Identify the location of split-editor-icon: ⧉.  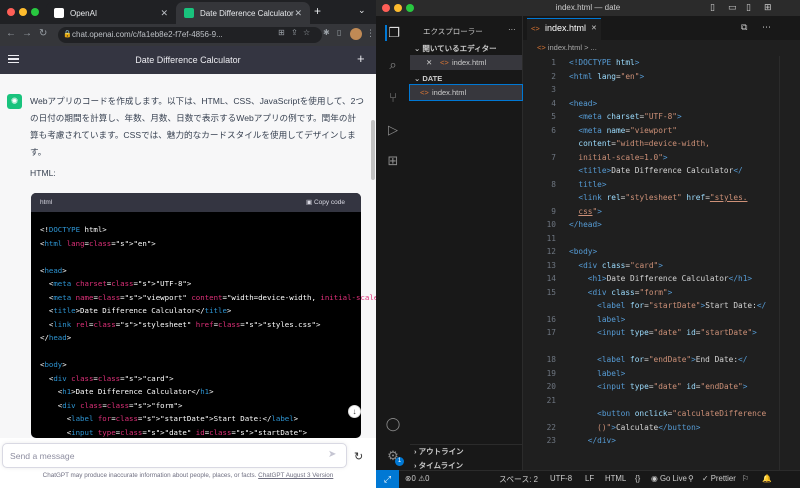
(744, 27).